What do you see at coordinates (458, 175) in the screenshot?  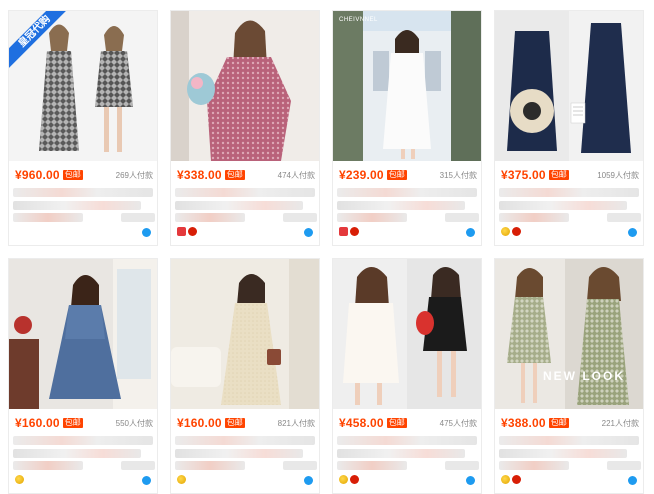 I see `sales-count: 315人付款` at bounding box center [458, 175].